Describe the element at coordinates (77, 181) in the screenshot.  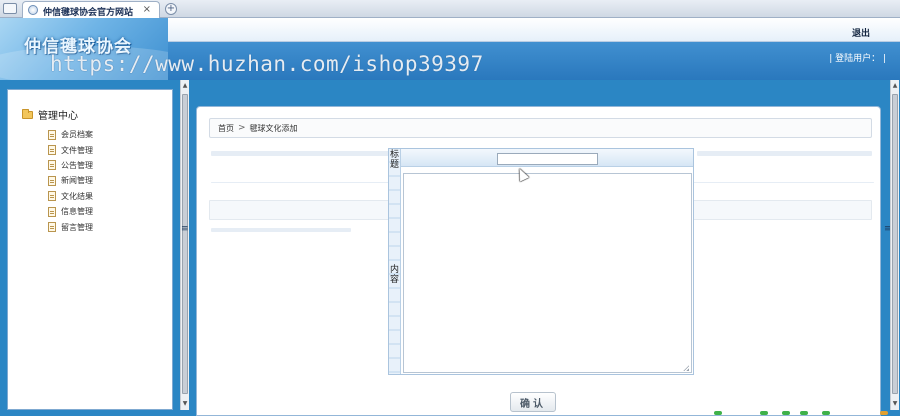
I see `sidebar-item-label: 新闻管理` at that location.